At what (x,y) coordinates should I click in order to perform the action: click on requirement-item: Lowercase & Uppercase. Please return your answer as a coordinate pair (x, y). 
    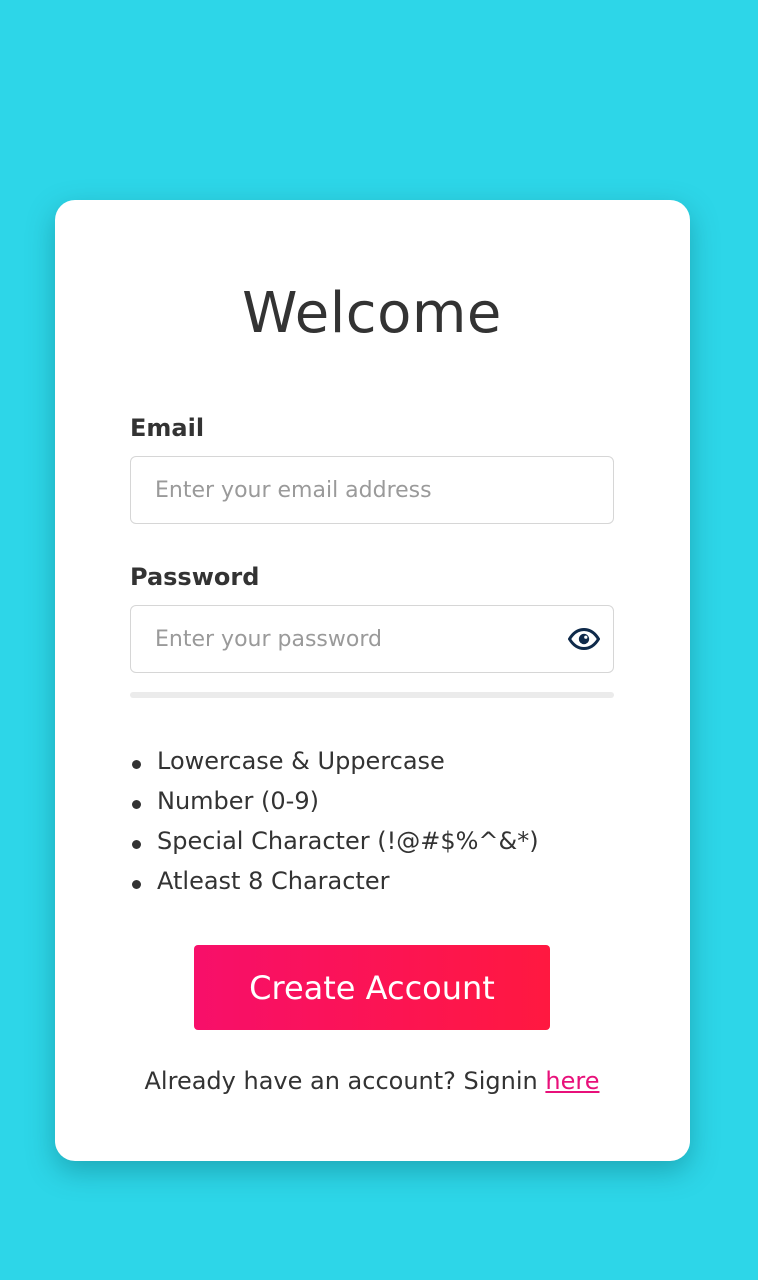
    Looking at the image, I should click on (372, 761).